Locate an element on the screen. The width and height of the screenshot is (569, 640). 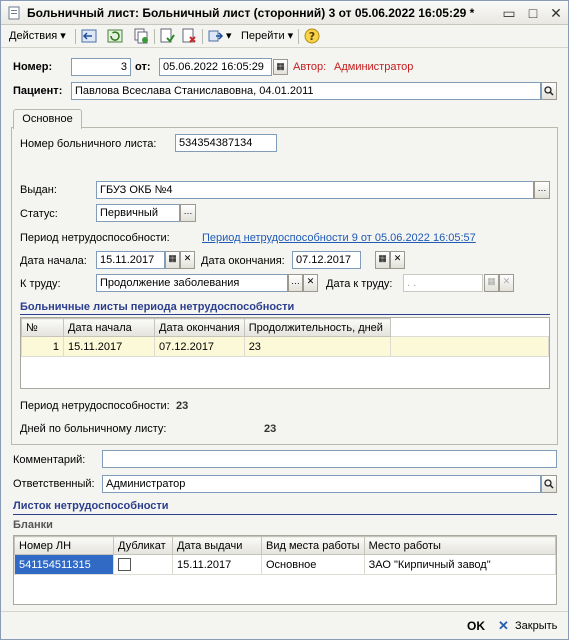
maximize-icon: □ is located at coordinates (533, 13).